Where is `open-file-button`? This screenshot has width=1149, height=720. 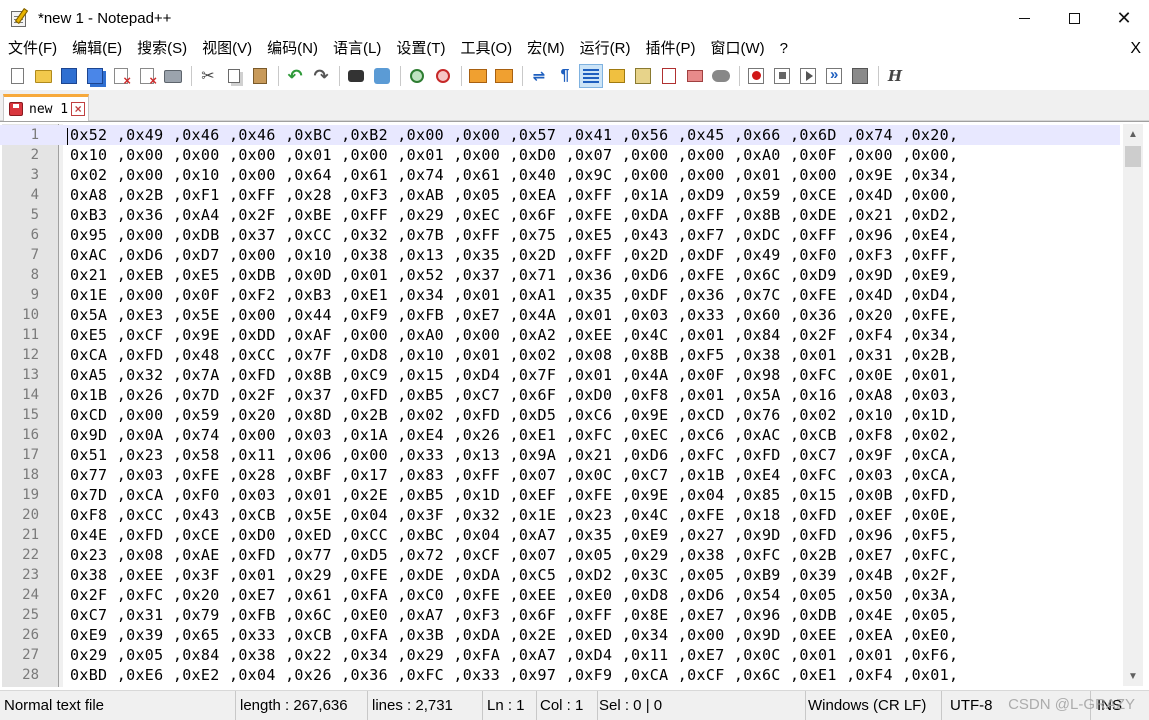 open-file-button is located at coordinates (43, 76).